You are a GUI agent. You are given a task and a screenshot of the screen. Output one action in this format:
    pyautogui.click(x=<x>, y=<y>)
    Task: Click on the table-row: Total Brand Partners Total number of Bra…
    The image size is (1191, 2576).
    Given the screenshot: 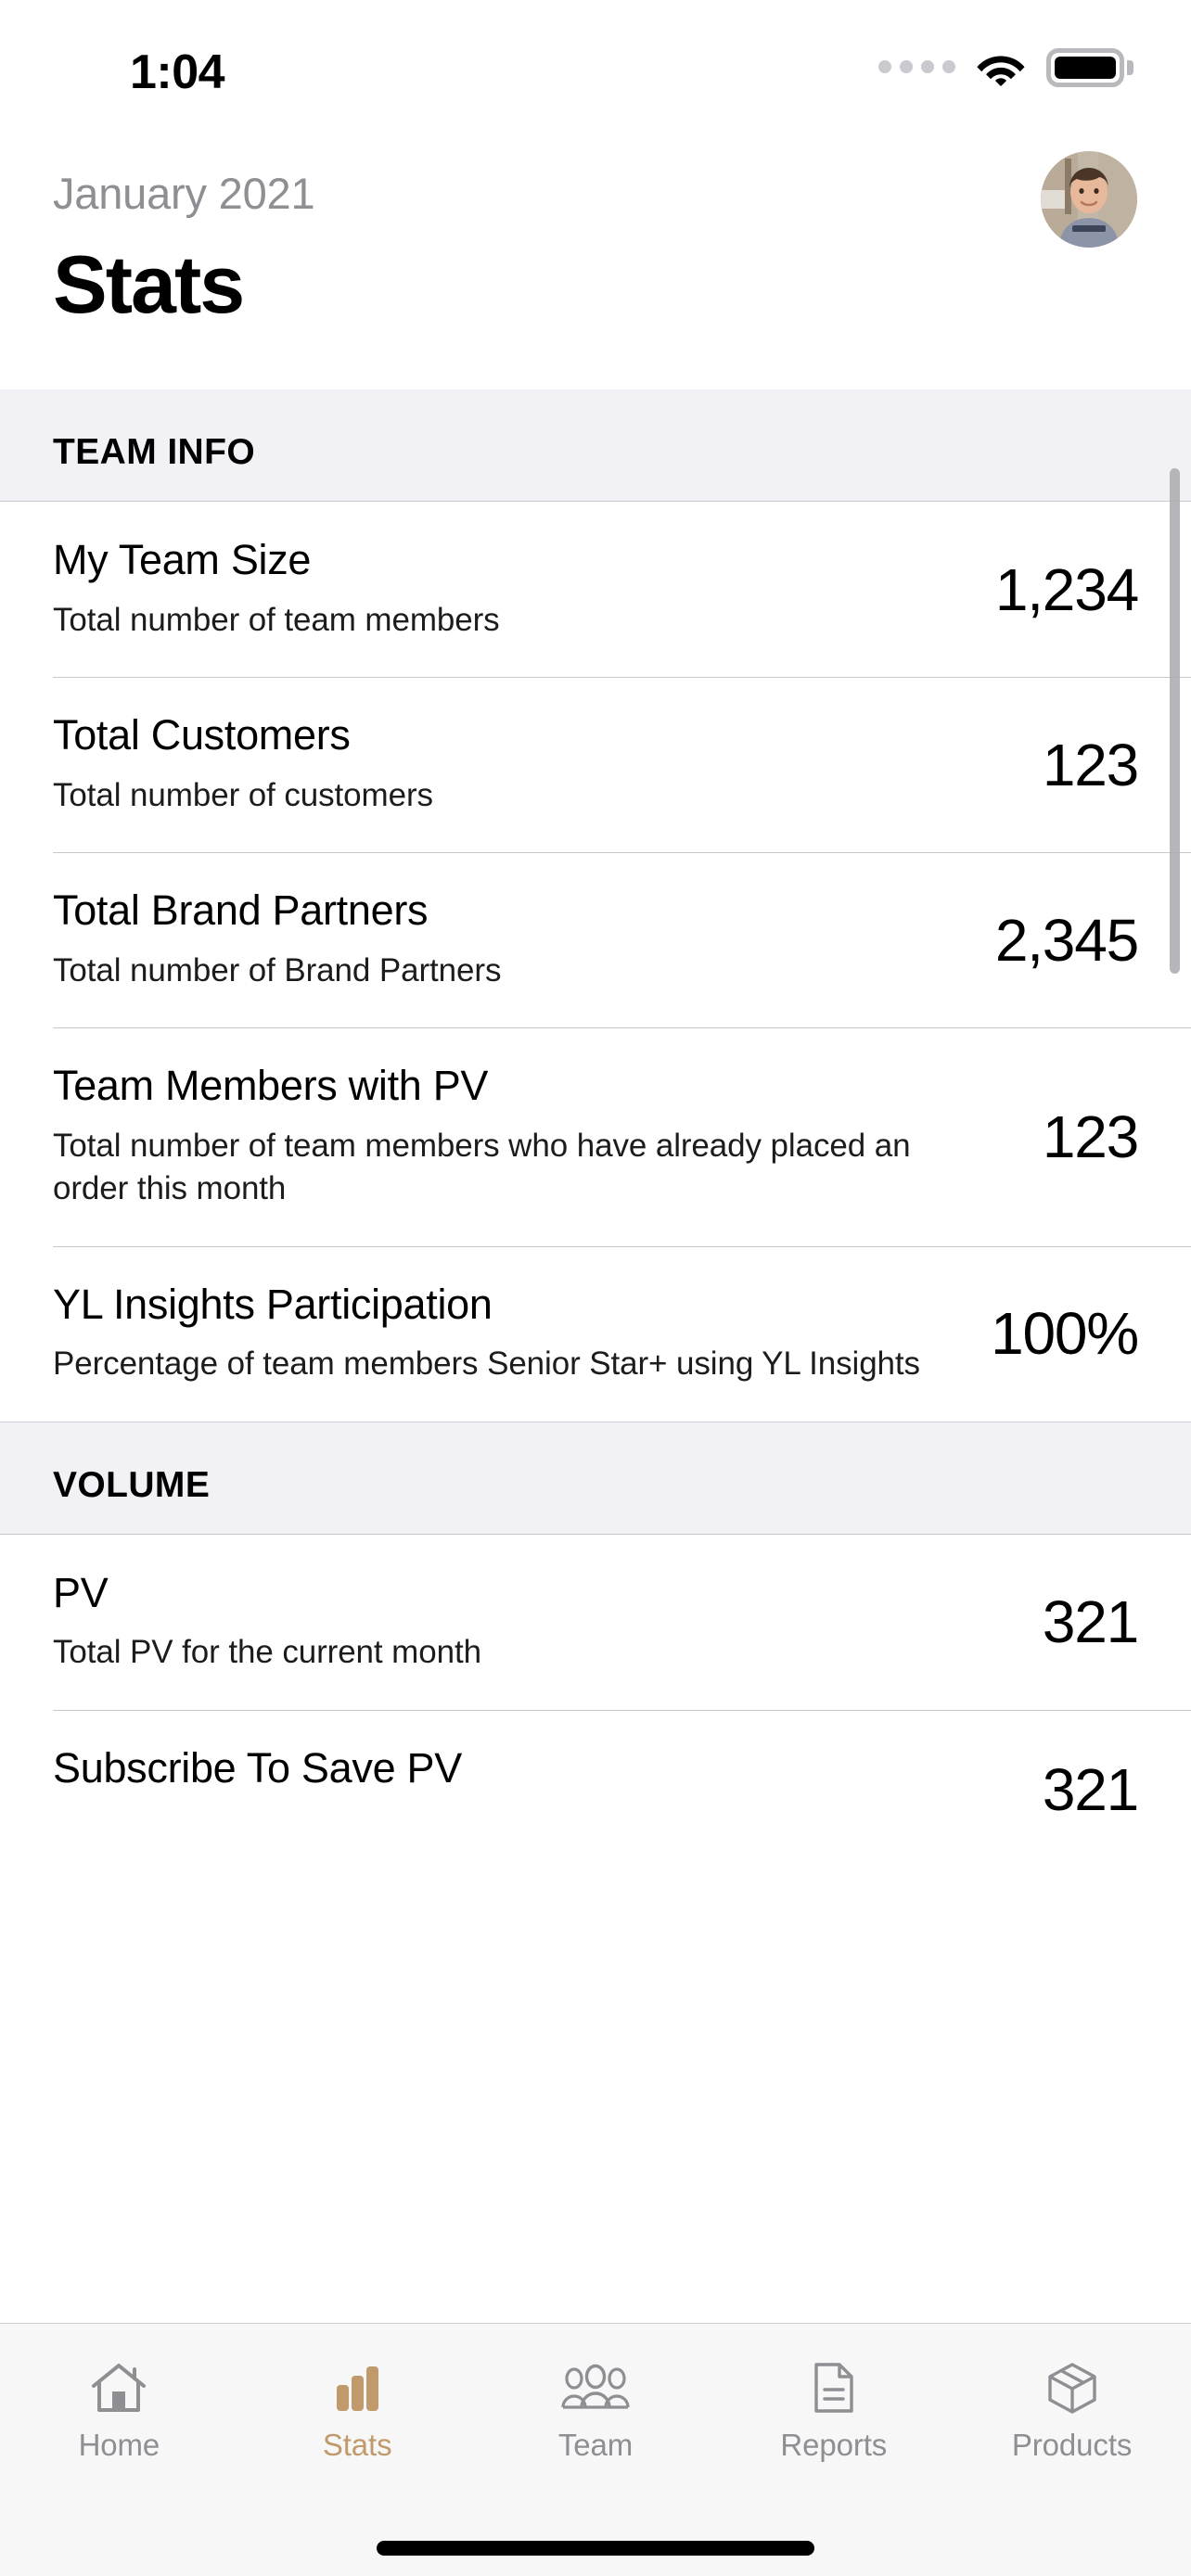 What is the action you would take?
    pyautogui.click(x=595, y=940)
    